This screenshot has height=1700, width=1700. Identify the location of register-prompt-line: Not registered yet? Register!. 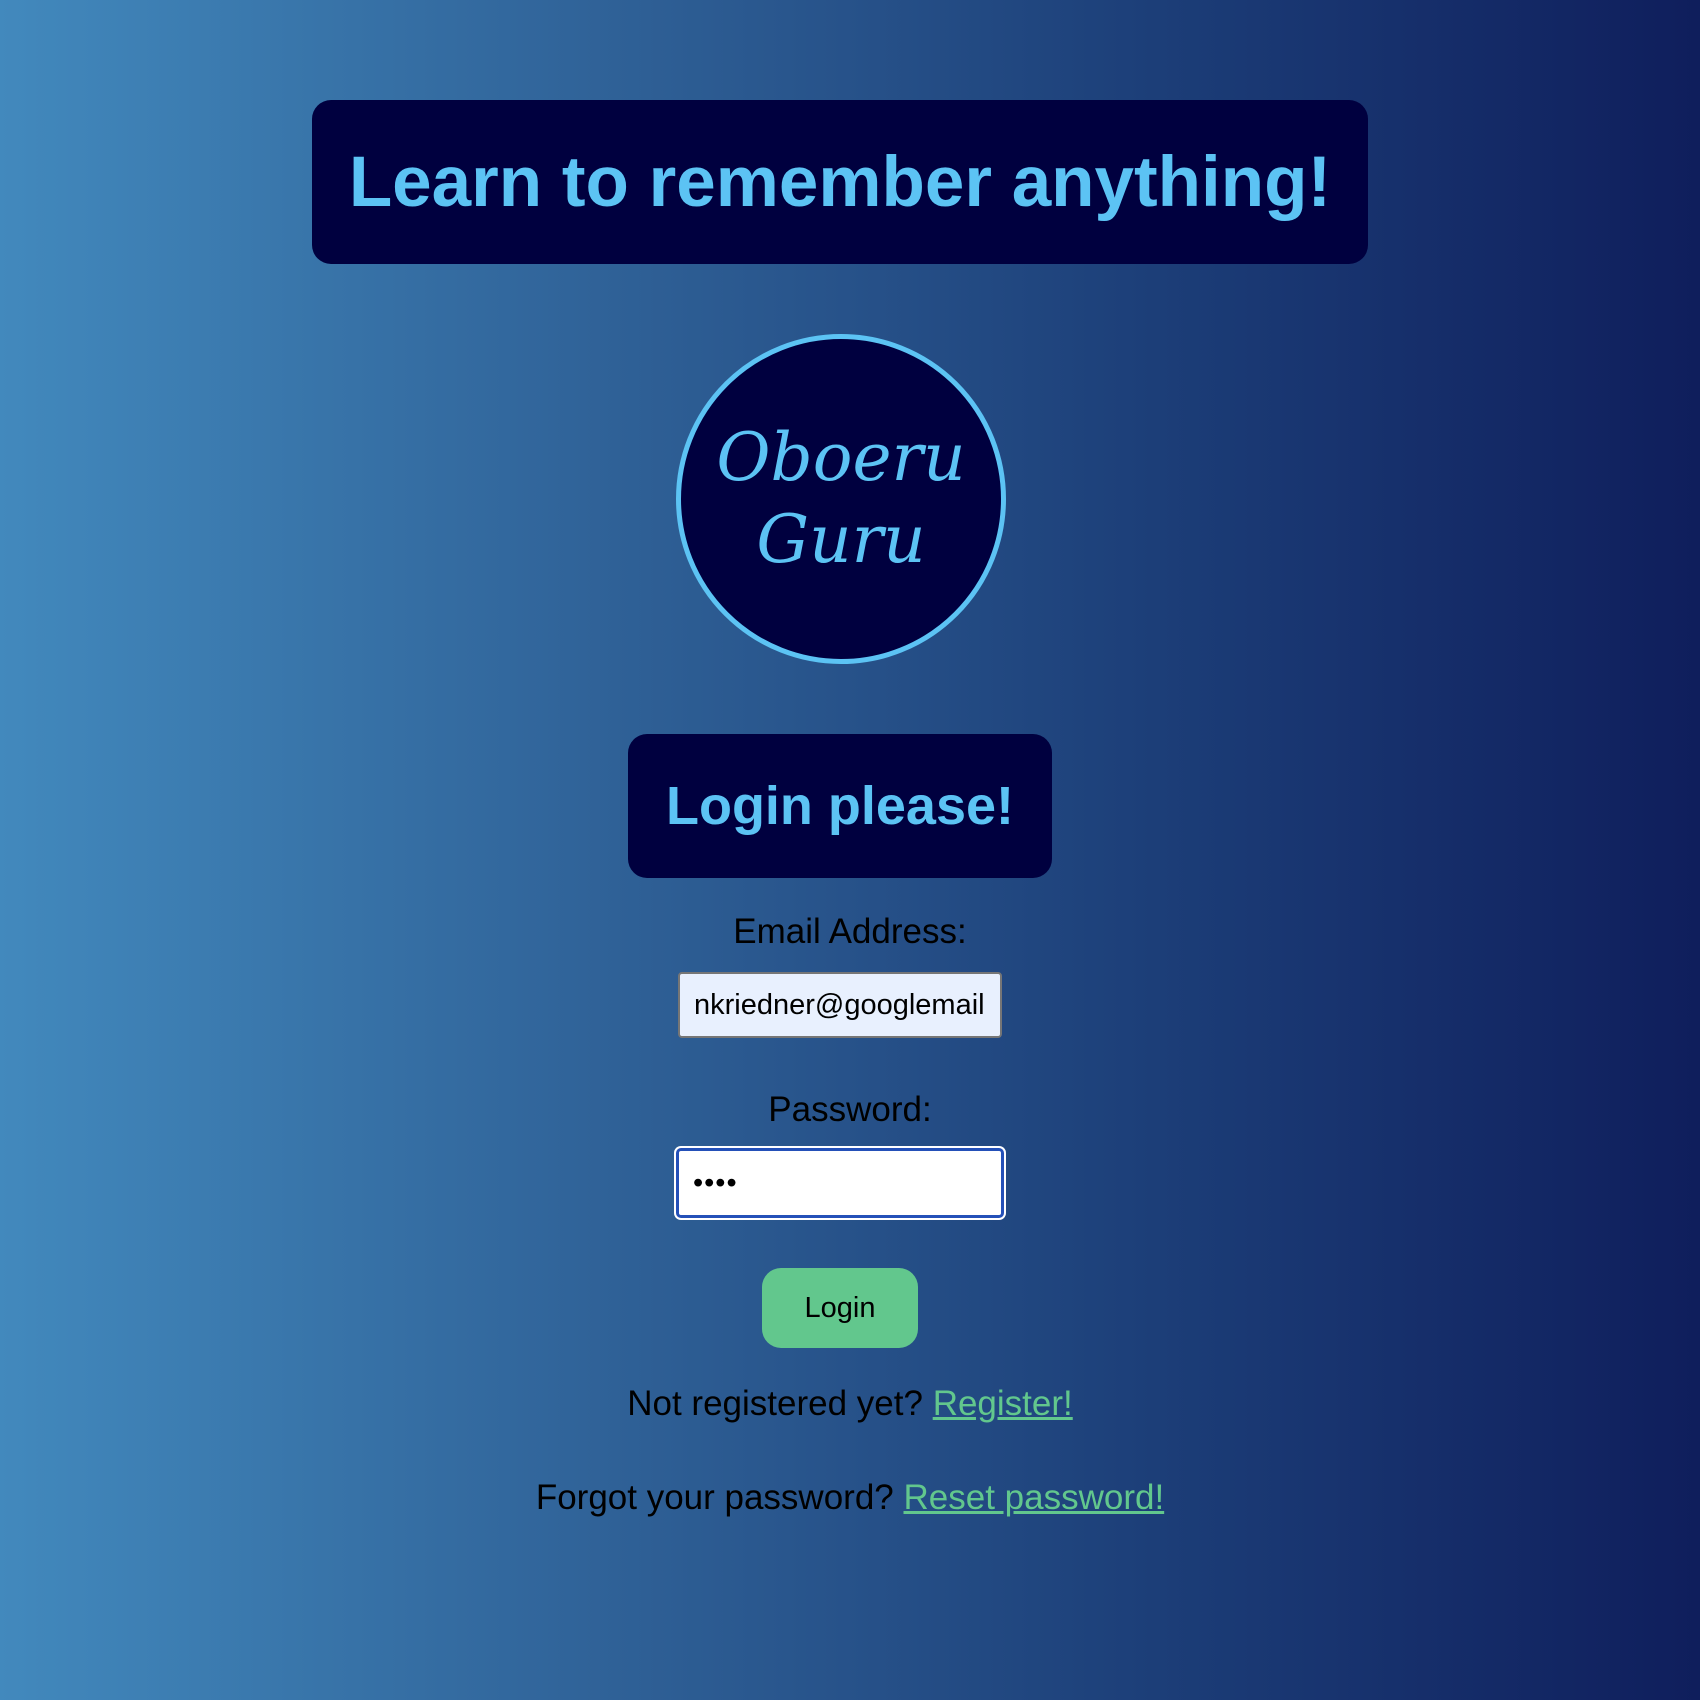
(850, 1404).